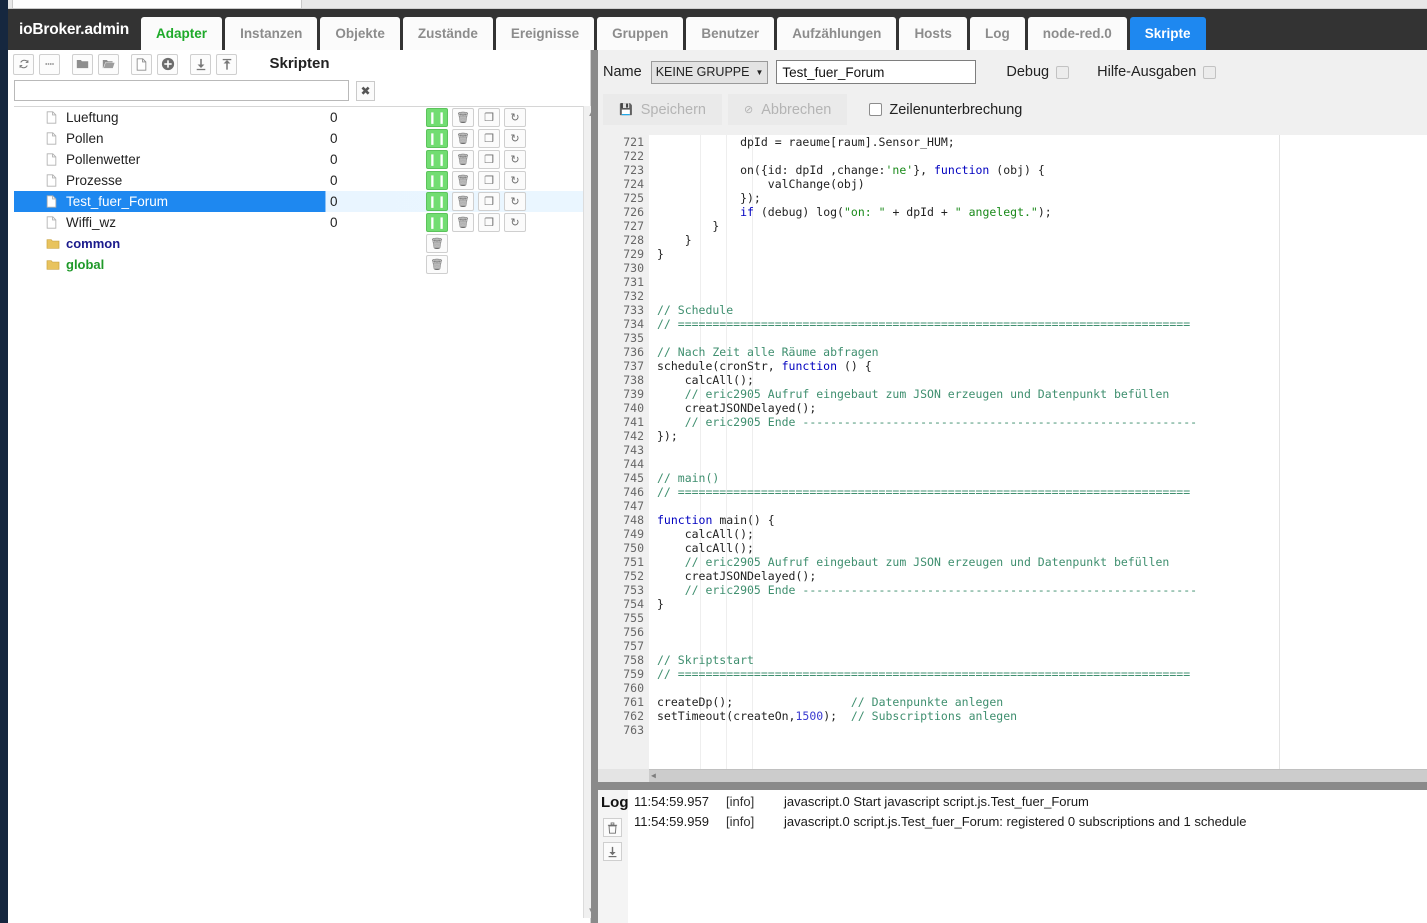 This screenshot has height=923, width=1427. I want to click on folder-row: common 🗑, so click(299, 243).